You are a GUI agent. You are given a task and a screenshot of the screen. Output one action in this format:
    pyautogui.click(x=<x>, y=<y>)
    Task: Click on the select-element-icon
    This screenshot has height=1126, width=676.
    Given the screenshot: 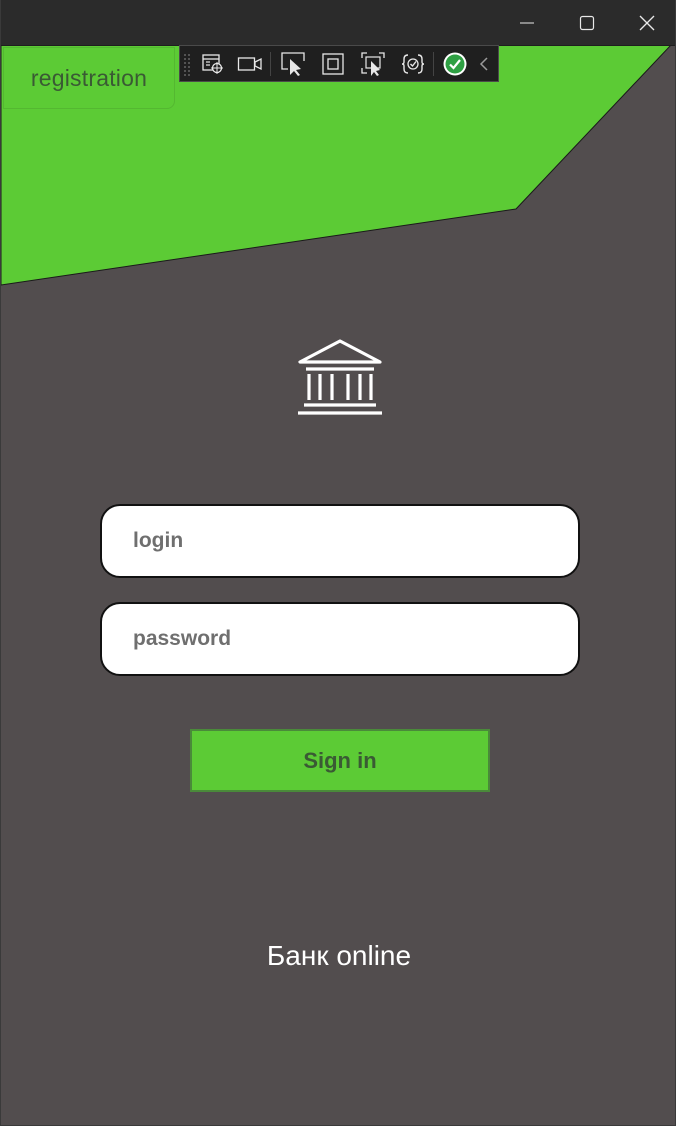 What is the action you would take?
    pyautogui.click(x=293, y=64)
    